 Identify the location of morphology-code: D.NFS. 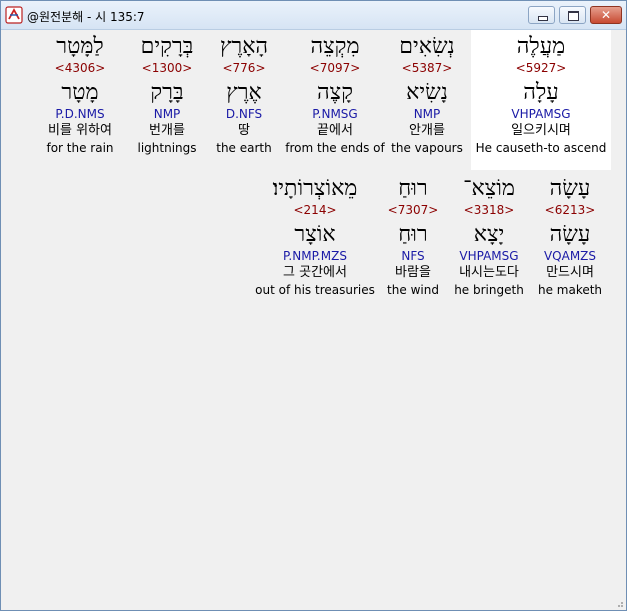
(244, 114).